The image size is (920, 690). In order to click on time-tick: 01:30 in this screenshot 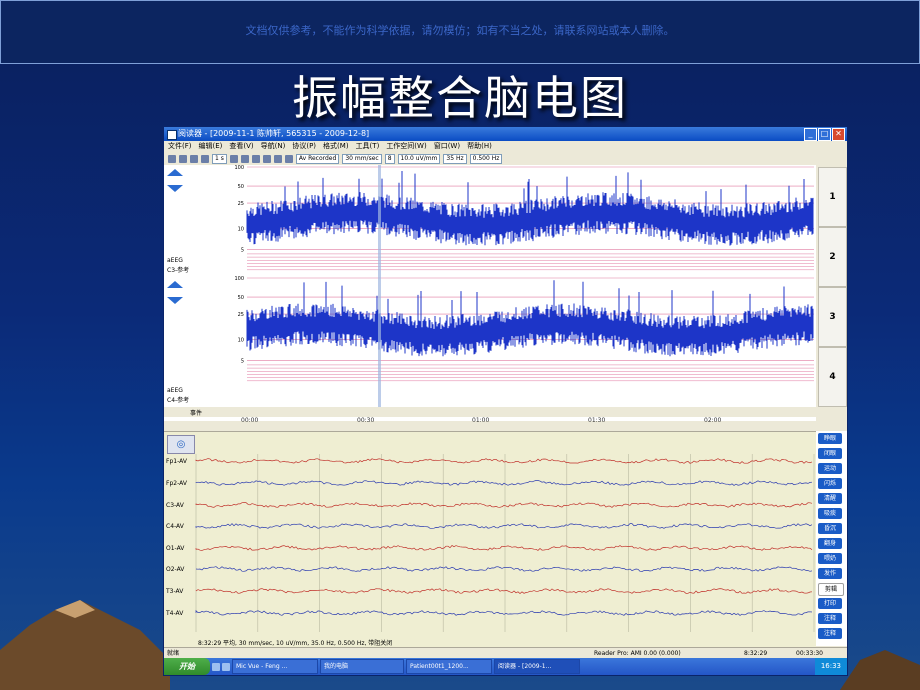, I will do `click(597, 420)`.